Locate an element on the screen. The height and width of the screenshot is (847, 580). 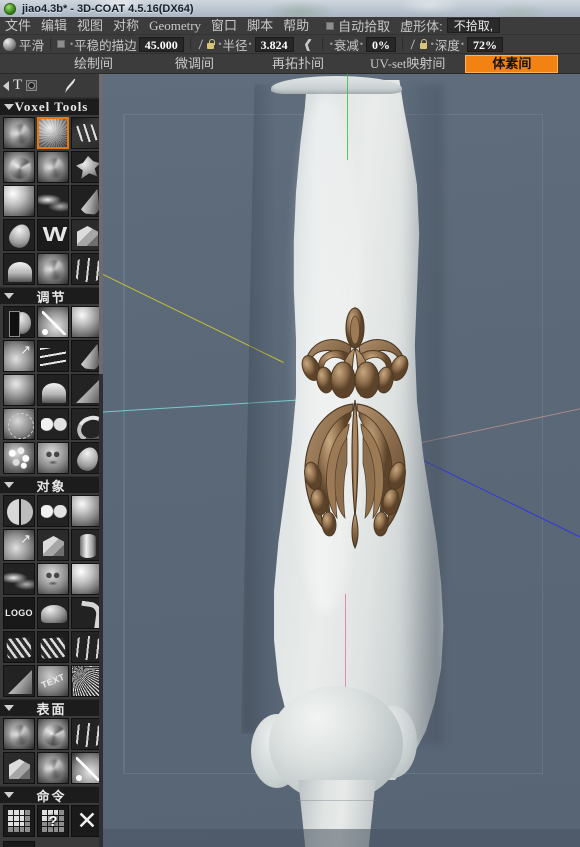
section-voxel-tools-header: Voxel Tools is located at coordinates (51, 106).